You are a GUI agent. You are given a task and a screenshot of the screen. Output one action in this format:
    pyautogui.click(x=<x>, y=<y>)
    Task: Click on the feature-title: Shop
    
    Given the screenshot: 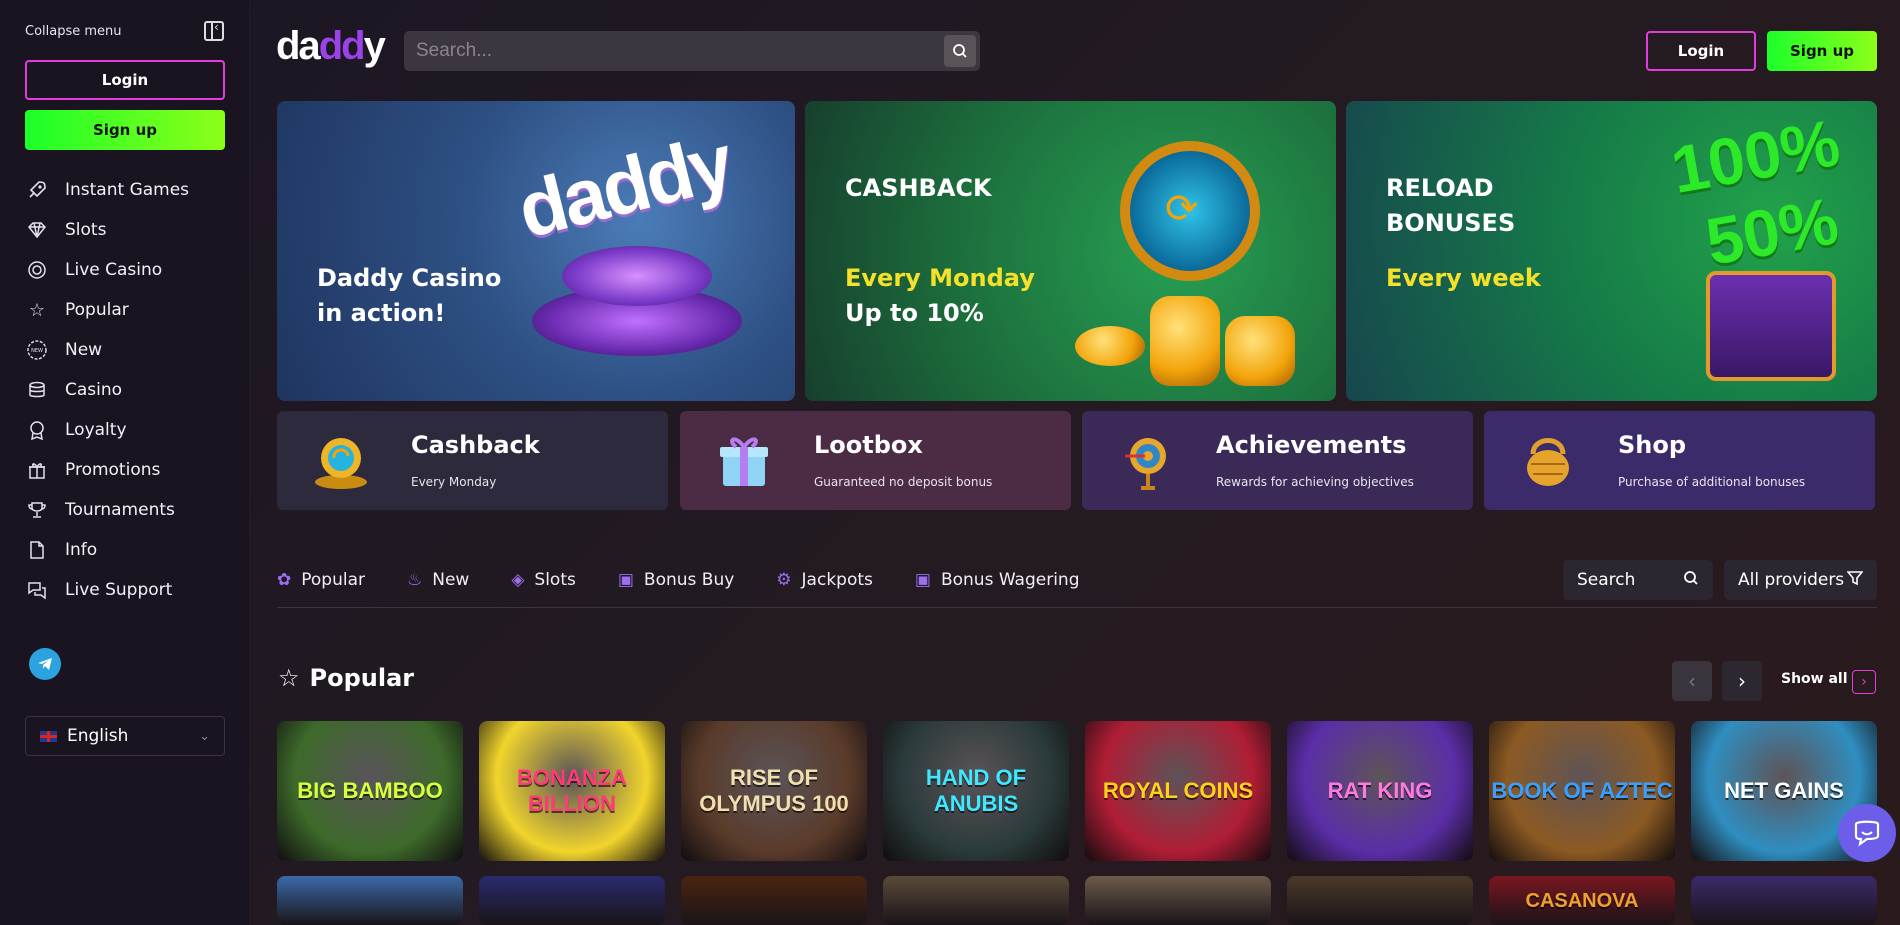 What is the action you would take?
    pyautogui.click(x=1652, y=445)
    